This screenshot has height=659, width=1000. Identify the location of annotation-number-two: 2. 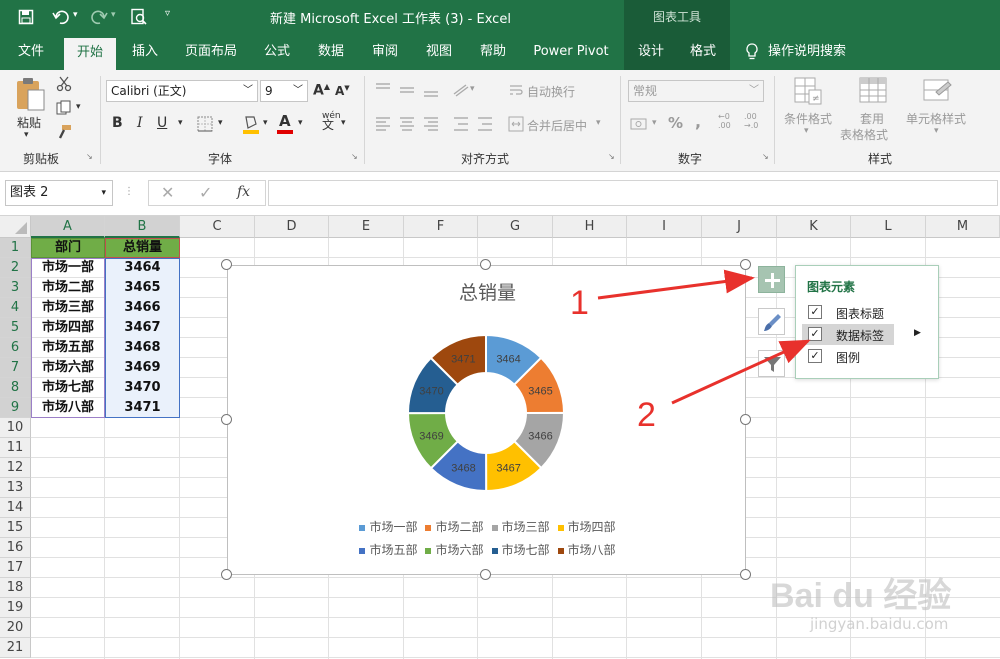
(646, 415).